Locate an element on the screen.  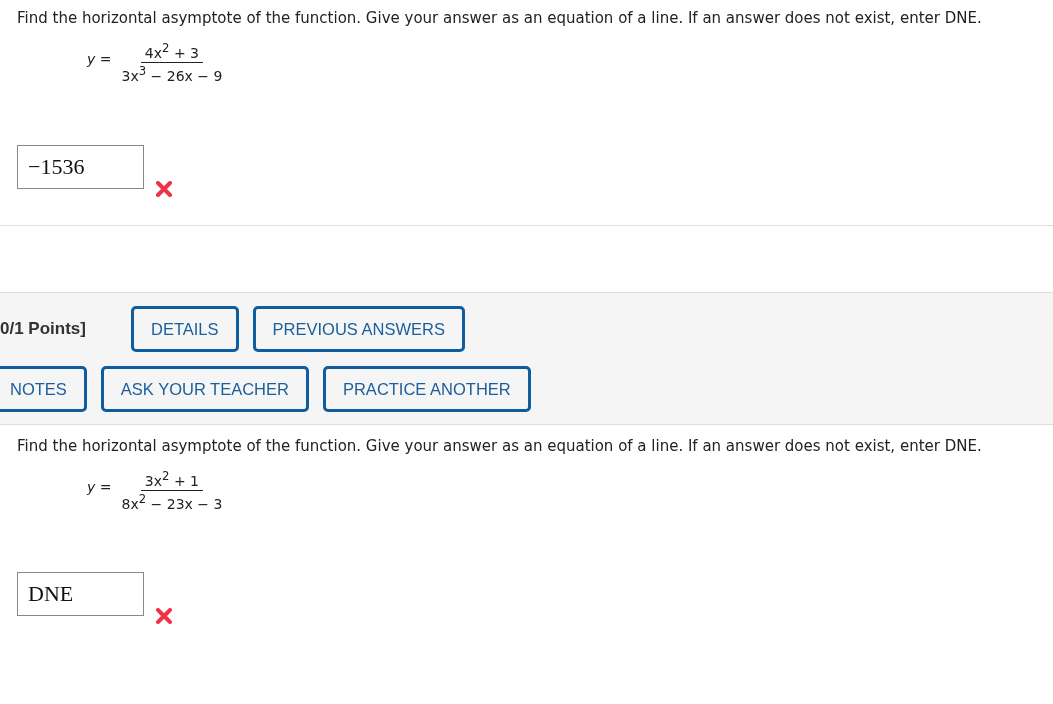
fraction-denominator: 3x$^{3}$ − 26x − 9 is located at coordinates (172, 73).